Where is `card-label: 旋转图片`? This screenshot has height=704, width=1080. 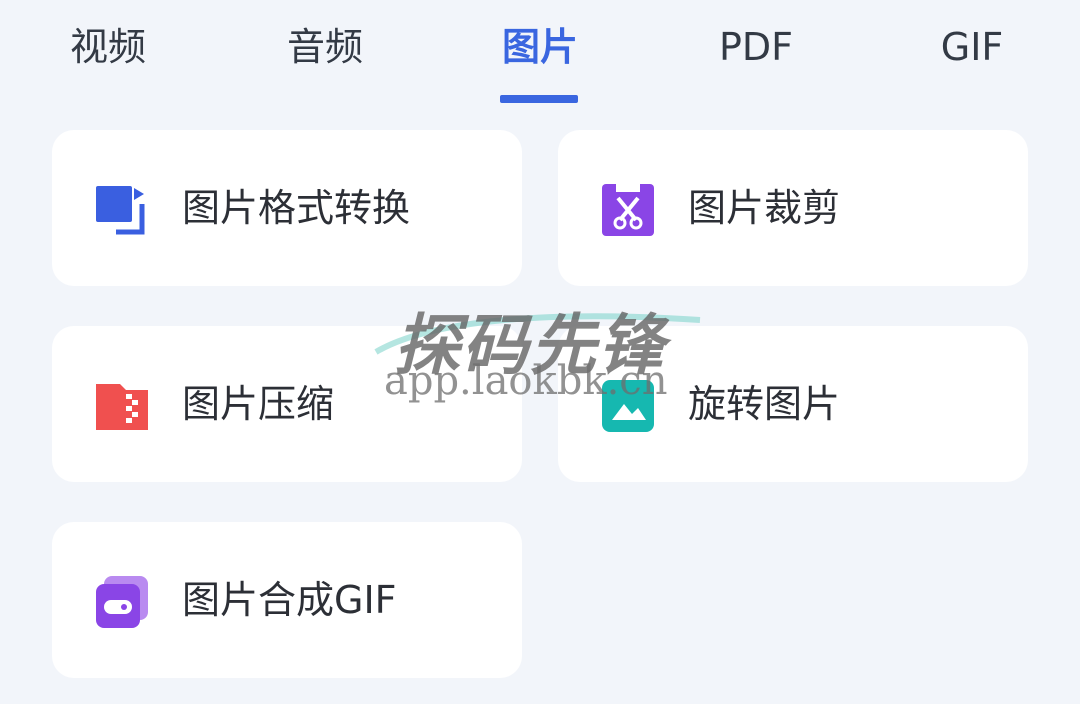
card-label: 旋转图片 is located at coordinates (764, 404).